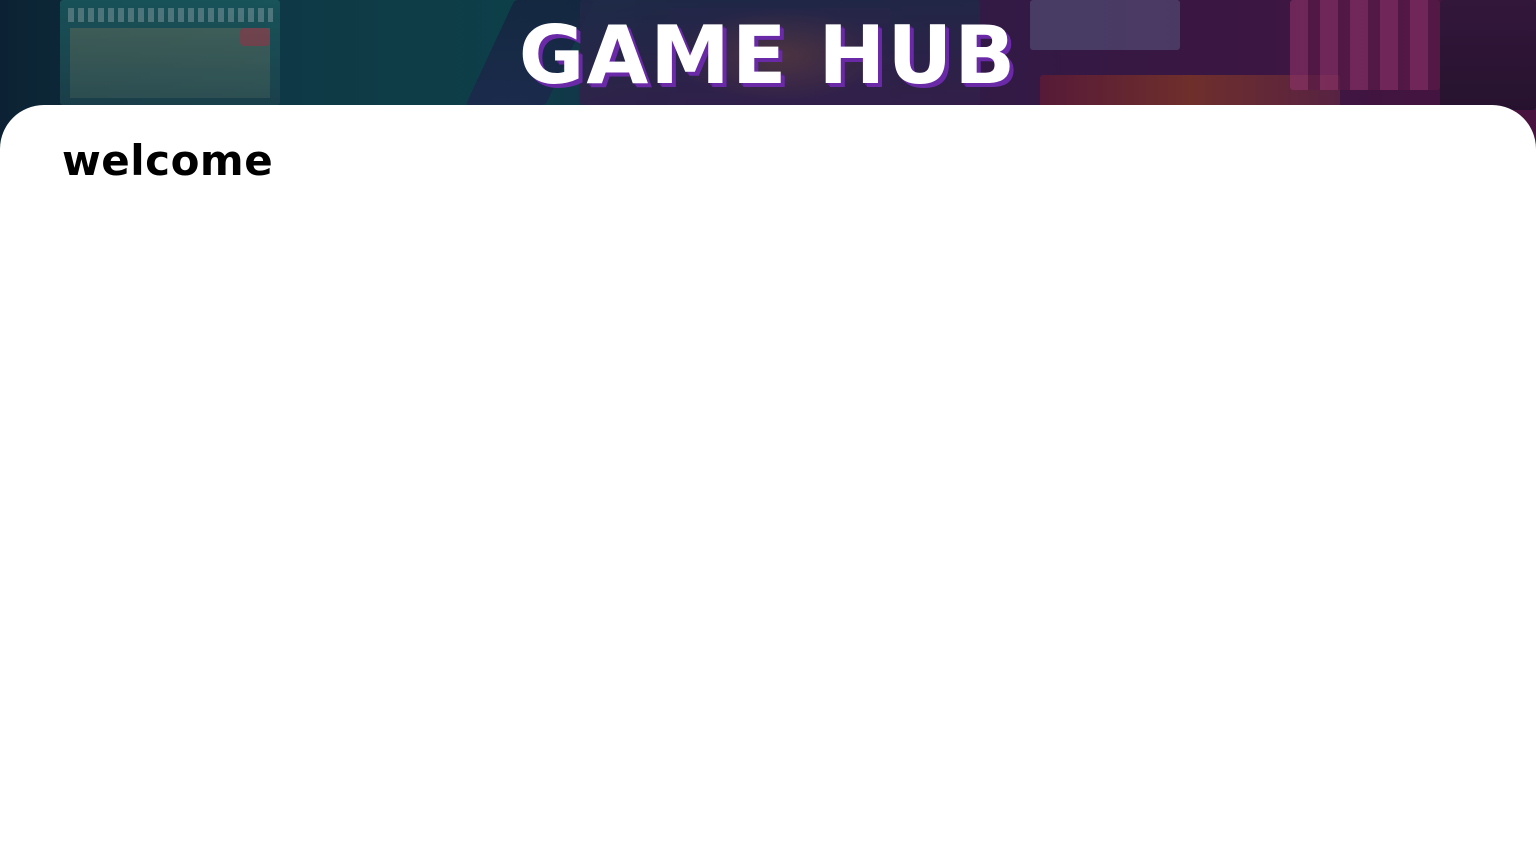 The width and height of the screenshot is (1536, 864). Describe the element at coordinates (768, 55) in the screenshot. I see `site-title: GAME HUB` at that location.